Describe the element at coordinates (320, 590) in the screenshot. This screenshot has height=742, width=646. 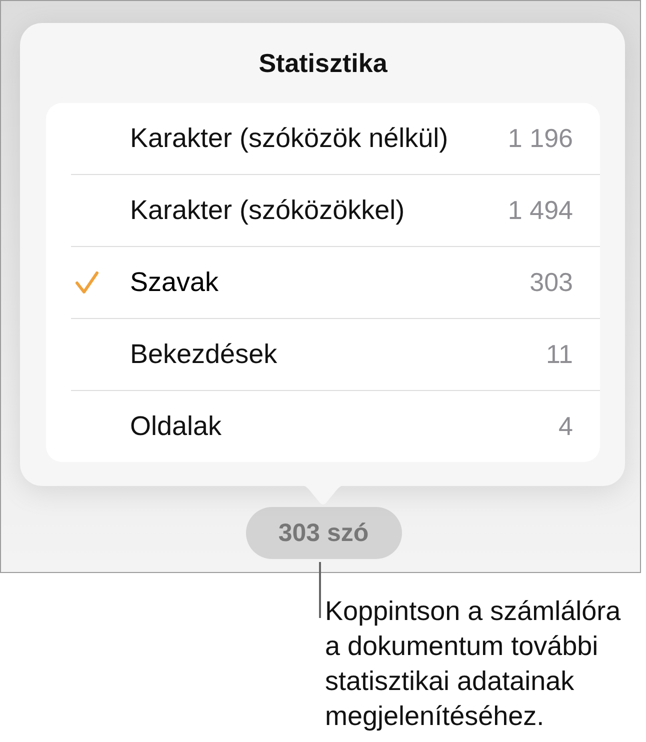
I see `leader-line` at that location.